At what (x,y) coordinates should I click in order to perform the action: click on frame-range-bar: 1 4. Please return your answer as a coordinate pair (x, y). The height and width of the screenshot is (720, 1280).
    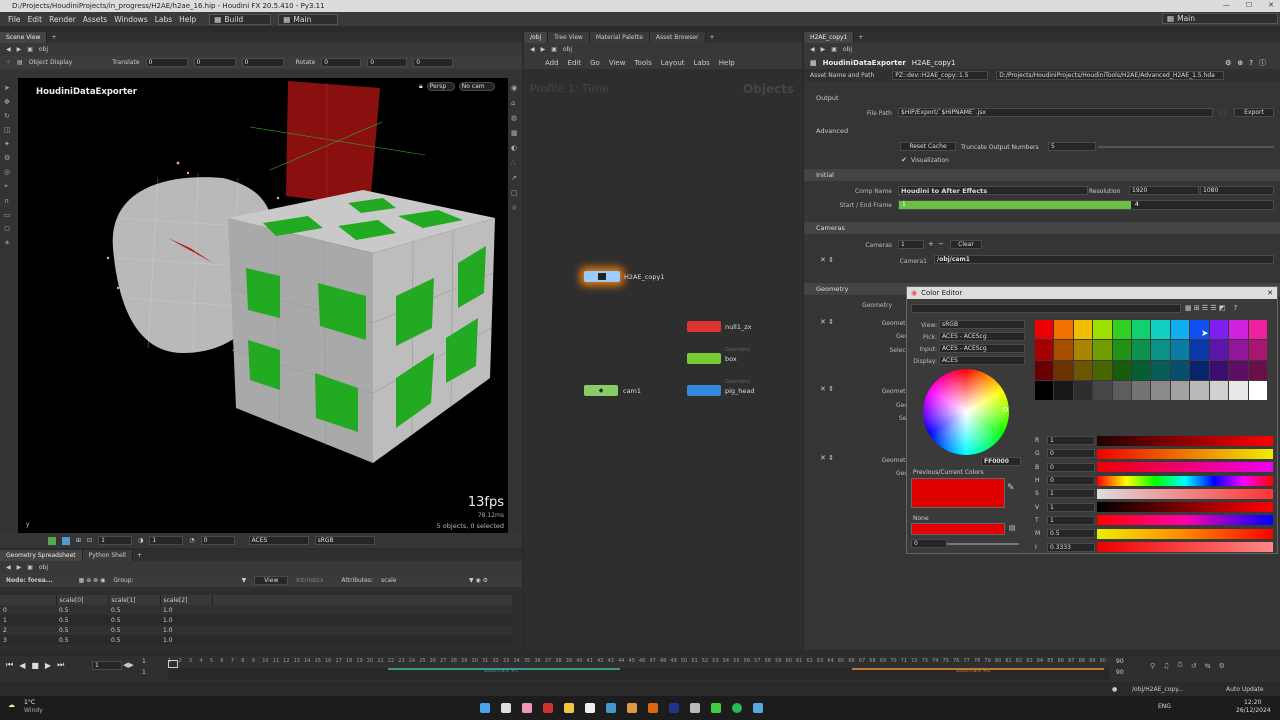
    Looking at the image, I should click on (1086, 205).